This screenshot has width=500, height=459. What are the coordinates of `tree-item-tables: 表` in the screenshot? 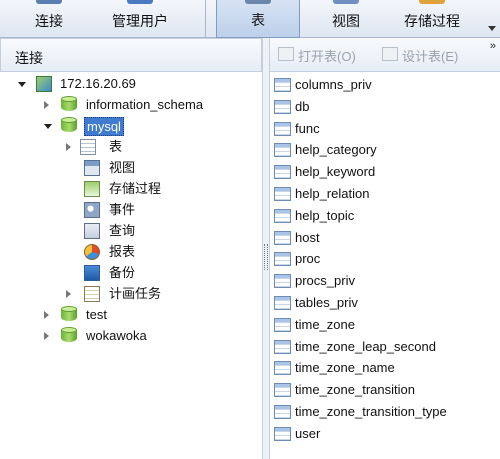 It's located at (151, 147).